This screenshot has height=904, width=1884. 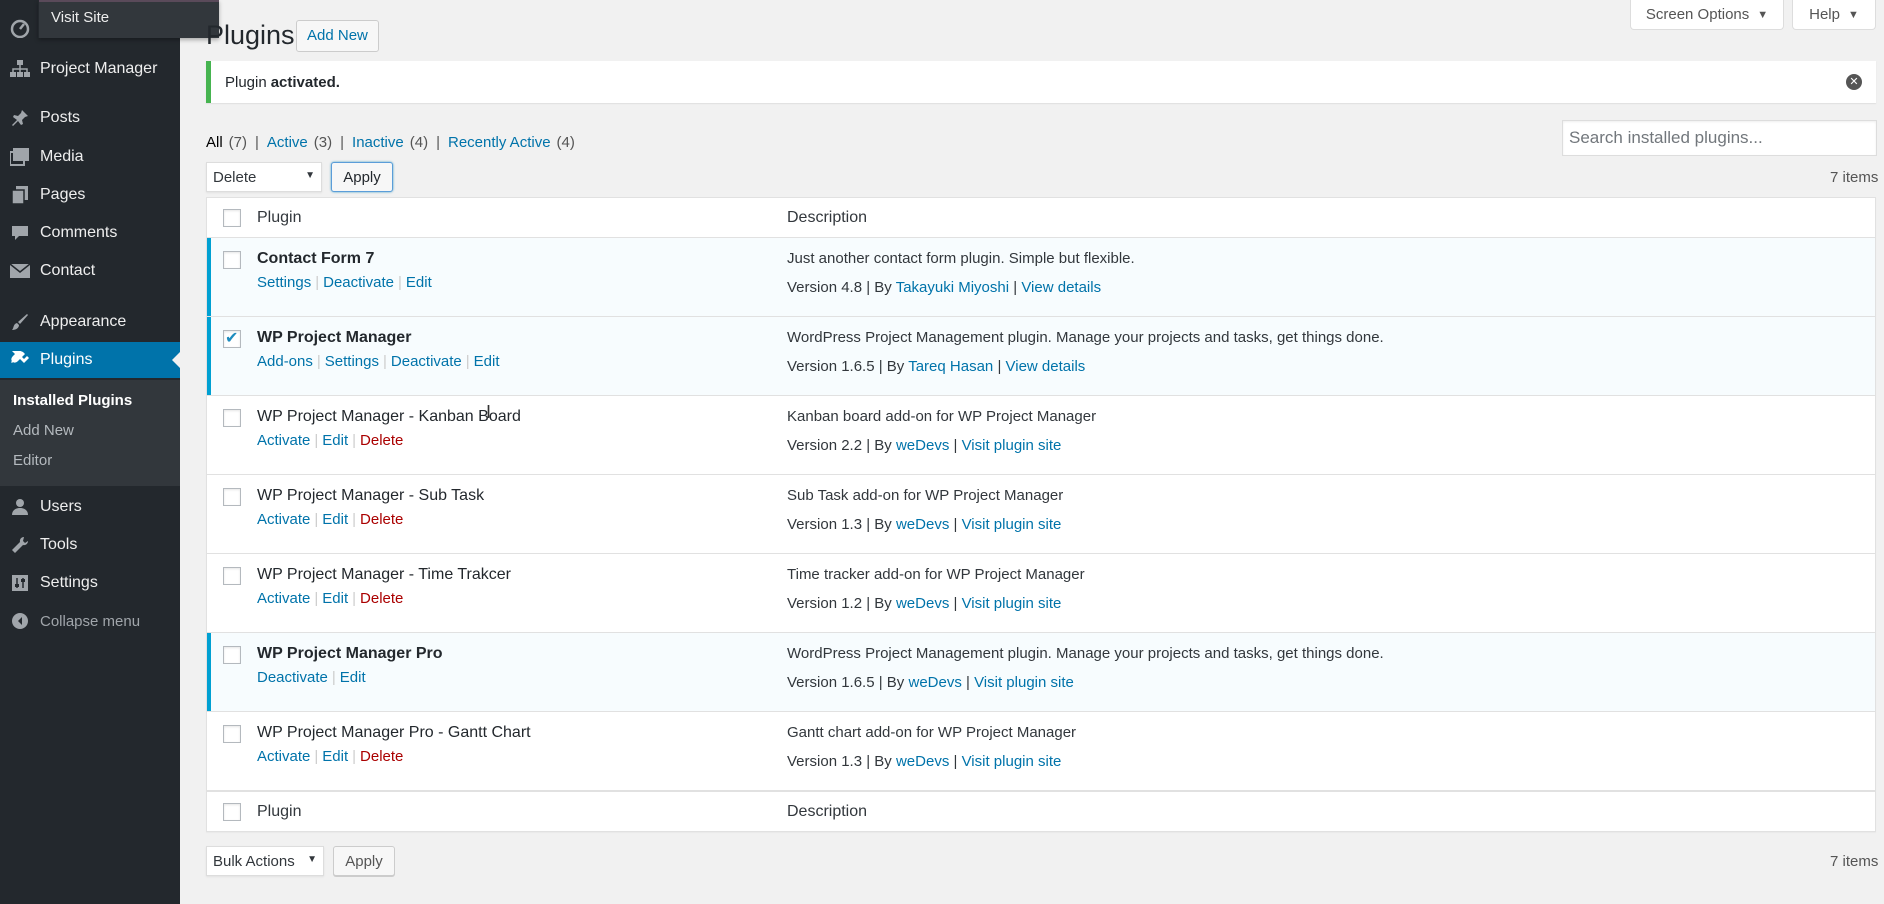 I want to click on menu-pages: Pages, so click(x=90, y=195).